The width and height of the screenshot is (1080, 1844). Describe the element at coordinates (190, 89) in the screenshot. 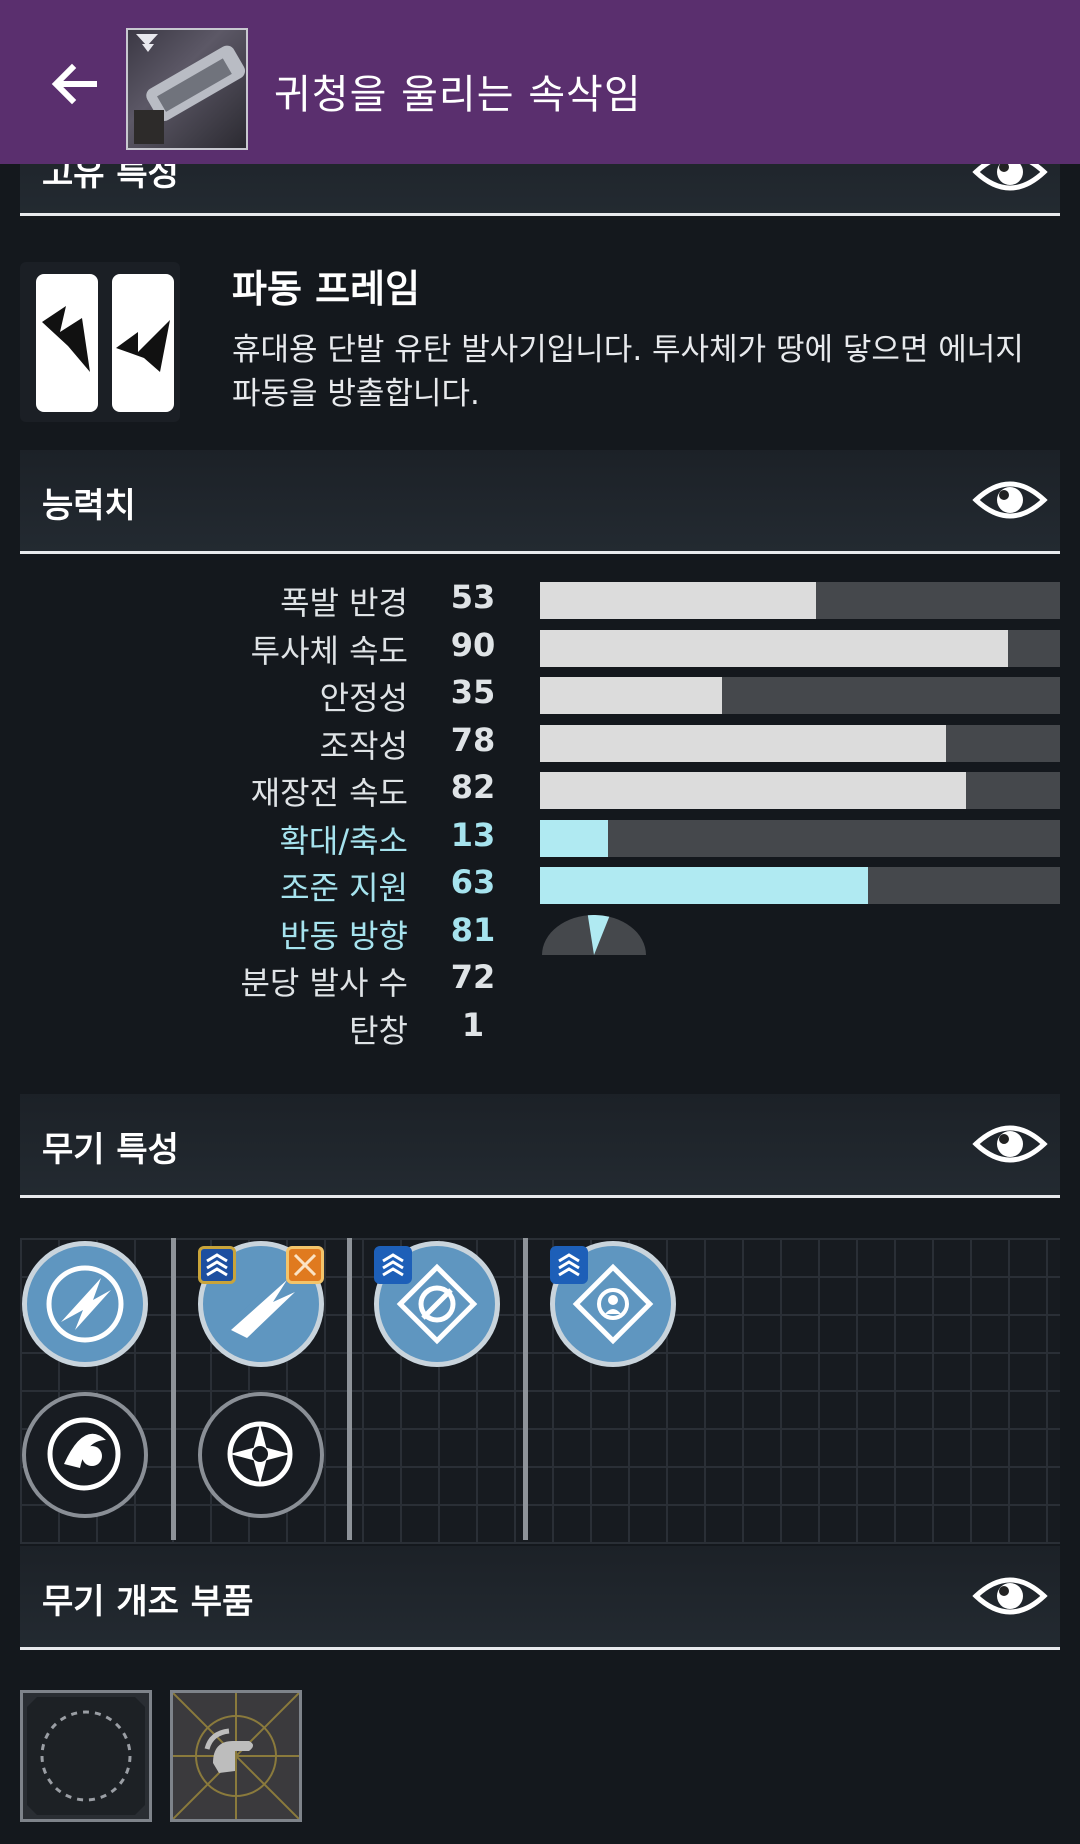

I see `grenade-launcher-icon` at that location.